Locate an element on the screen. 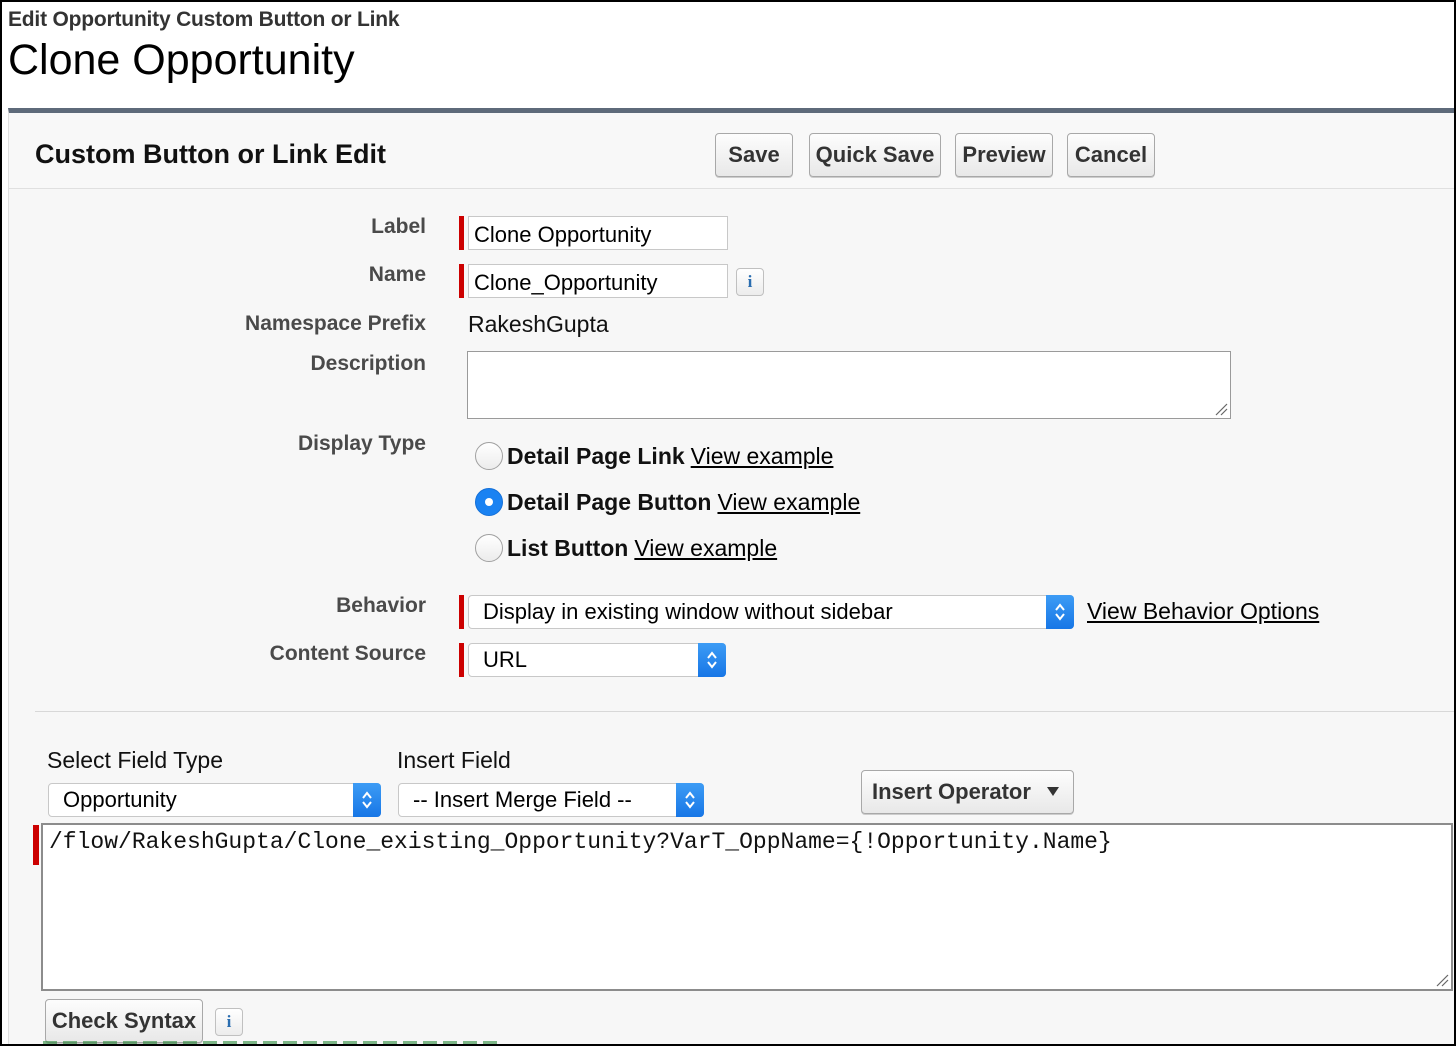  behavior-caption: Behavior is located at coordinates (381, 605).